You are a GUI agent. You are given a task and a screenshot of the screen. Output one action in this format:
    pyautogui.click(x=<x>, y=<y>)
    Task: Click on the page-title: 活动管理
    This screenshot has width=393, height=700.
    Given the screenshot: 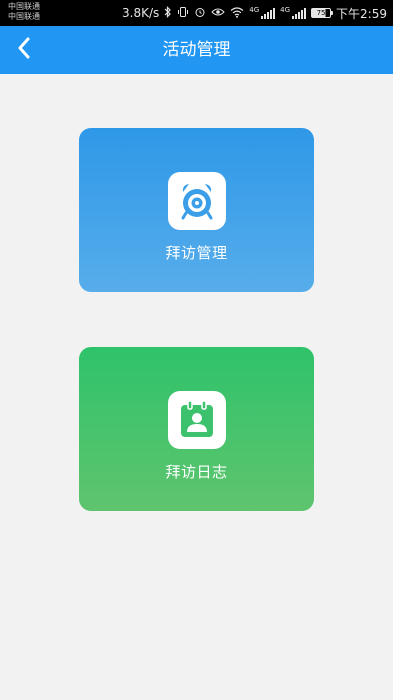 What is the action you would take?
    pyautogui.click(x=196, y=50)
    